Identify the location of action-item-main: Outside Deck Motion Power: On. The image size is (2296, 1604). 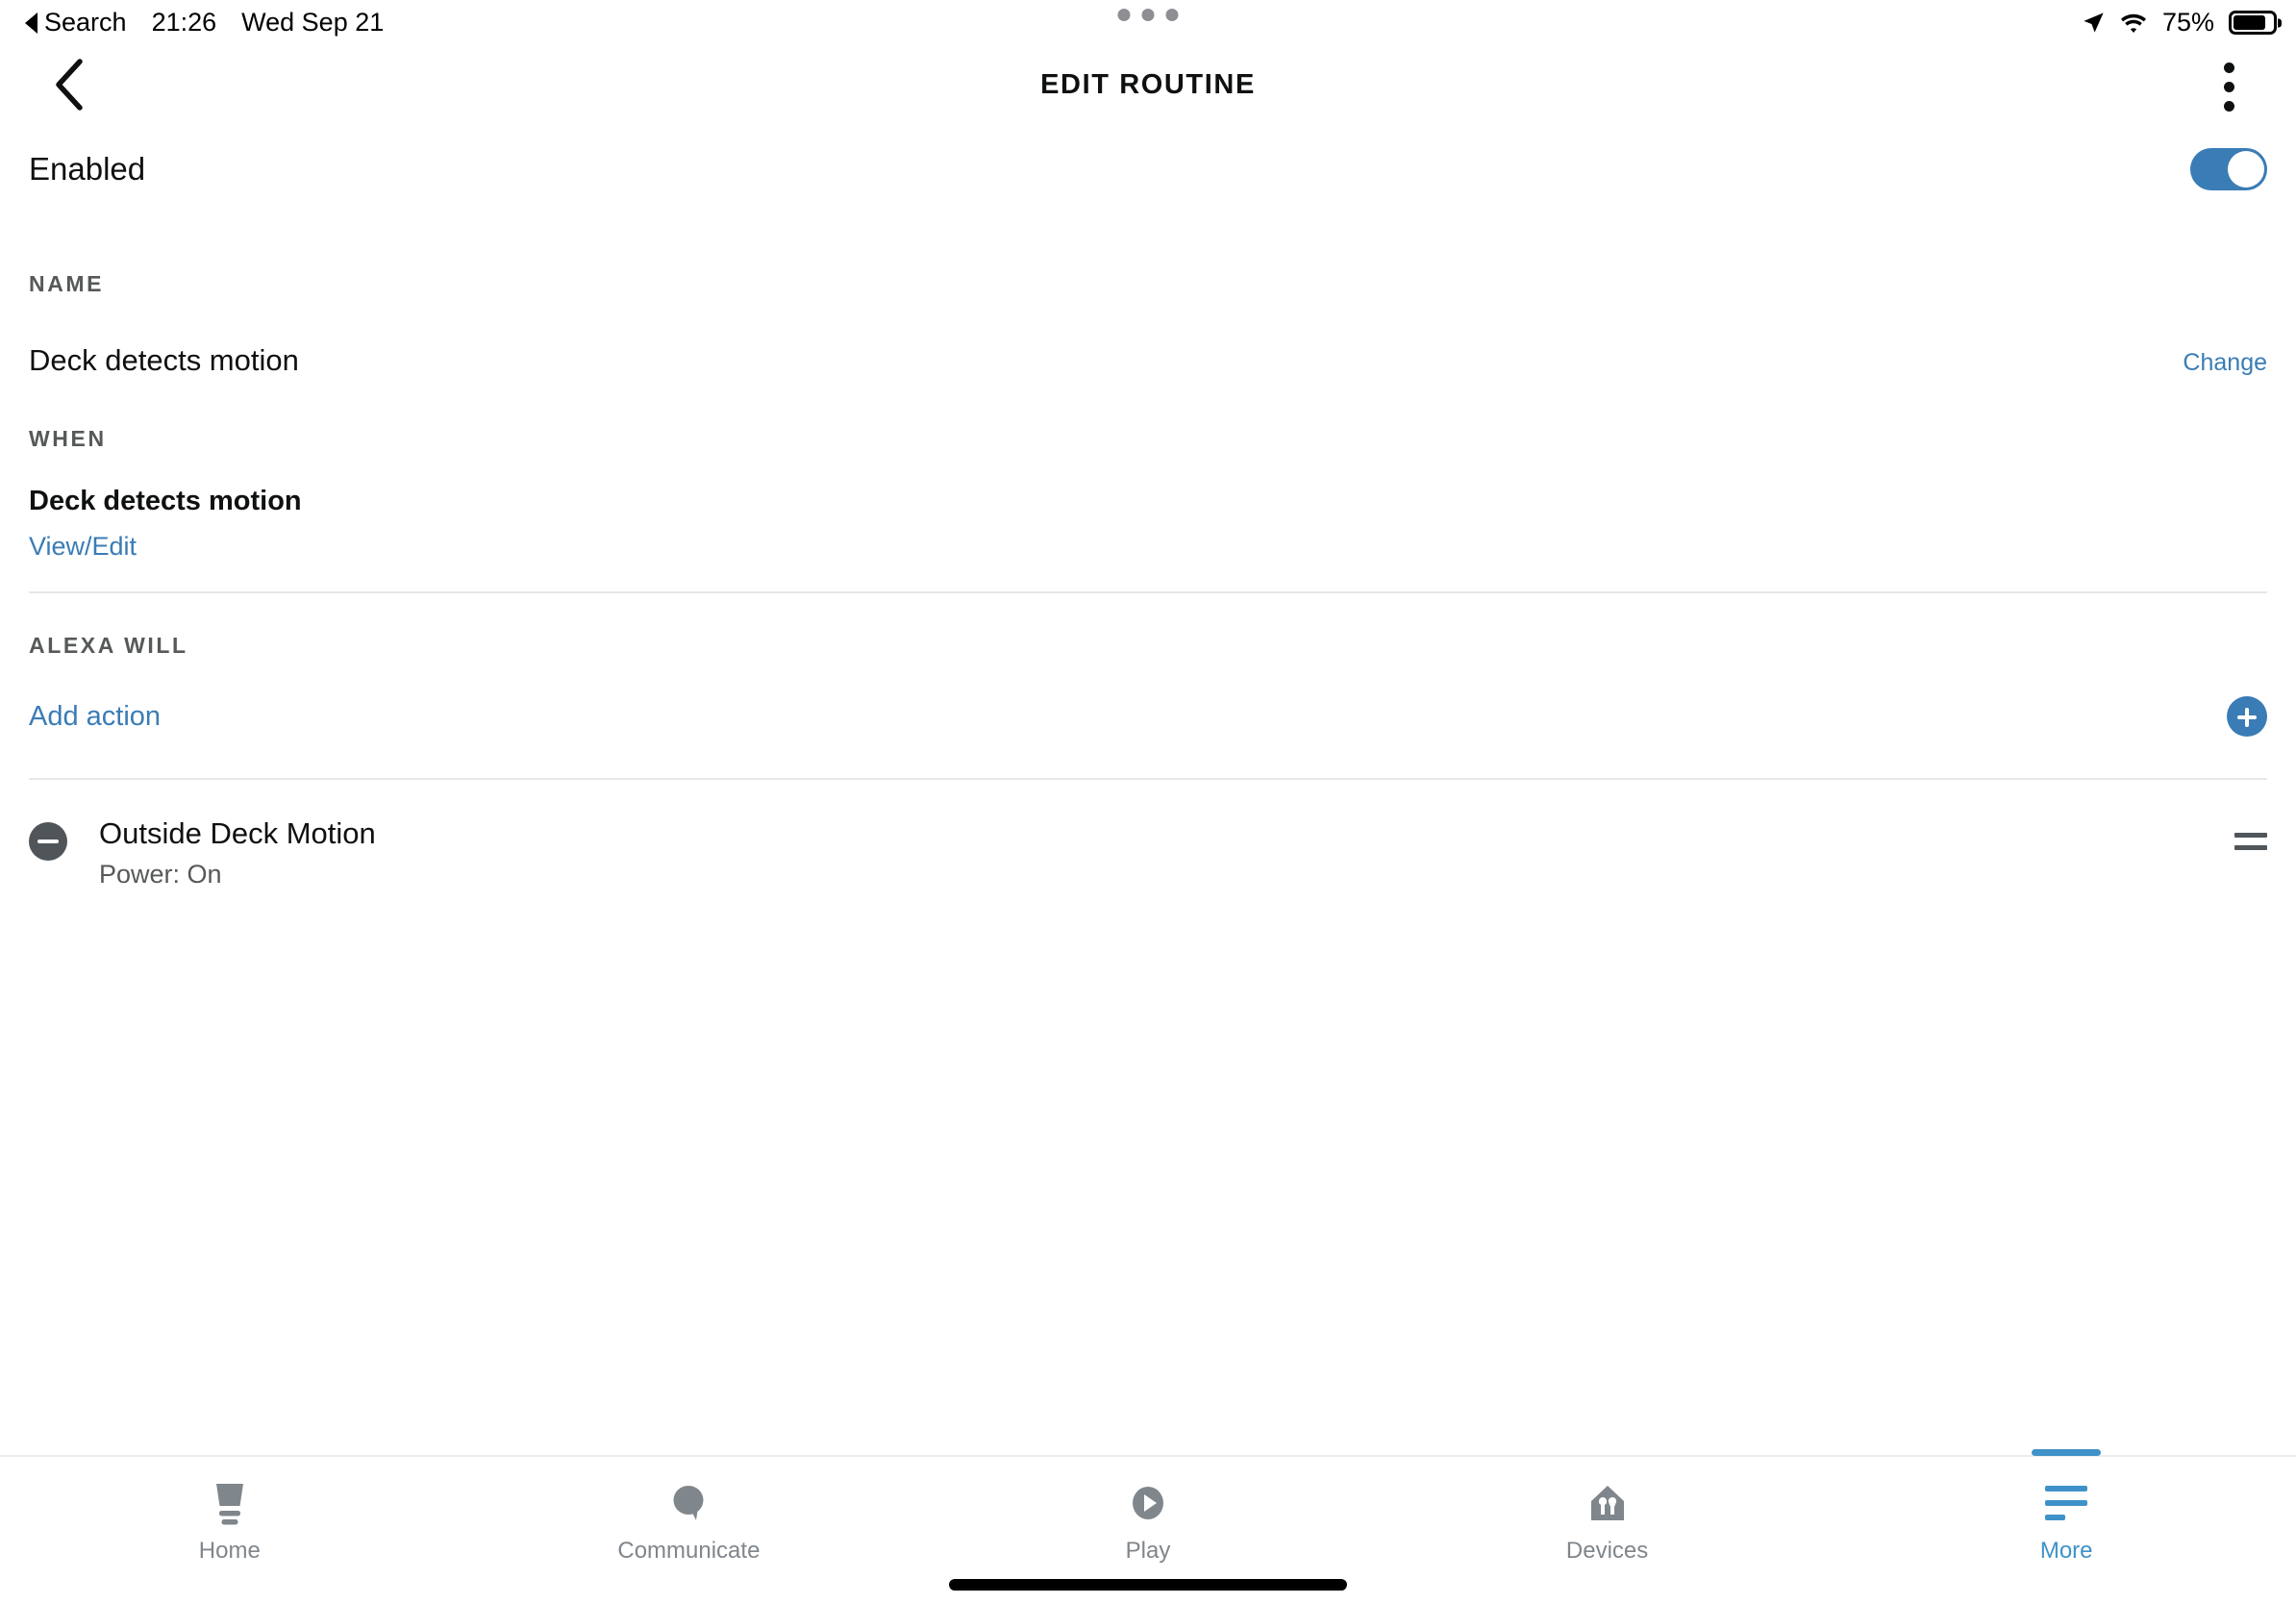
(202, 852).